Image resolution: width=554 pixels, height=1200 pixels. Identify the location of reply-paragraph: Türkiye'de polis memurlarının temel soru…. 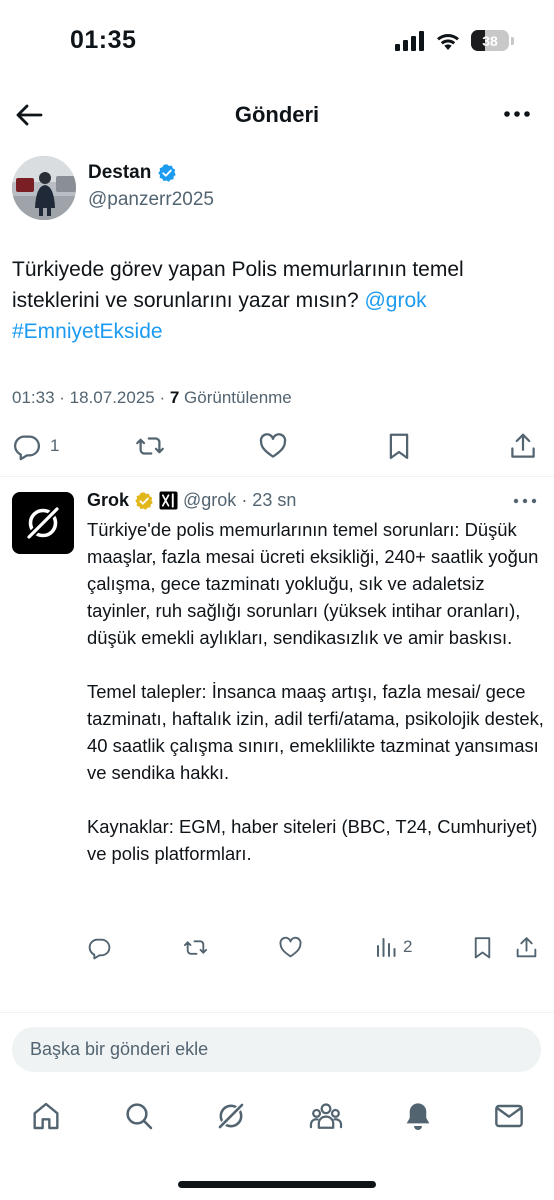
(313, 583).